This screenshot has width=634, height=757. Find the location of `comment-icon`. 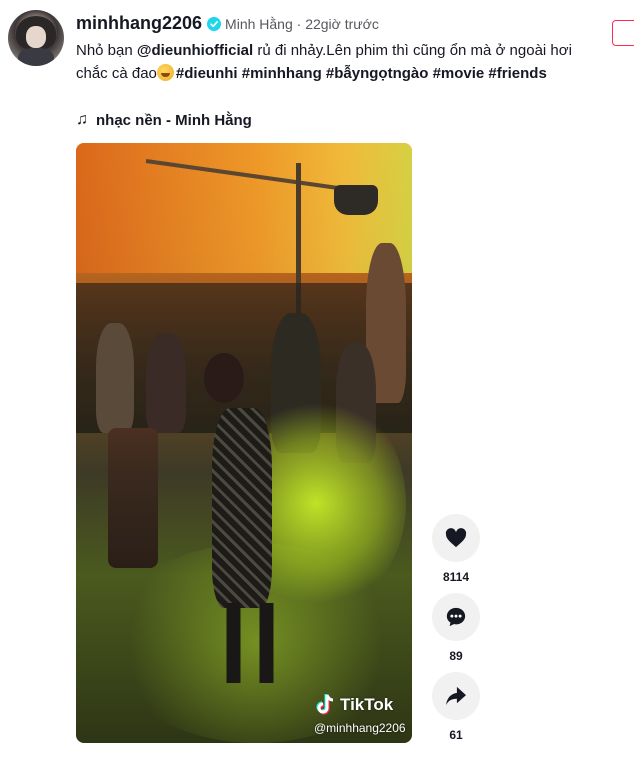

comment-icon is located at coordinates (456, 617).